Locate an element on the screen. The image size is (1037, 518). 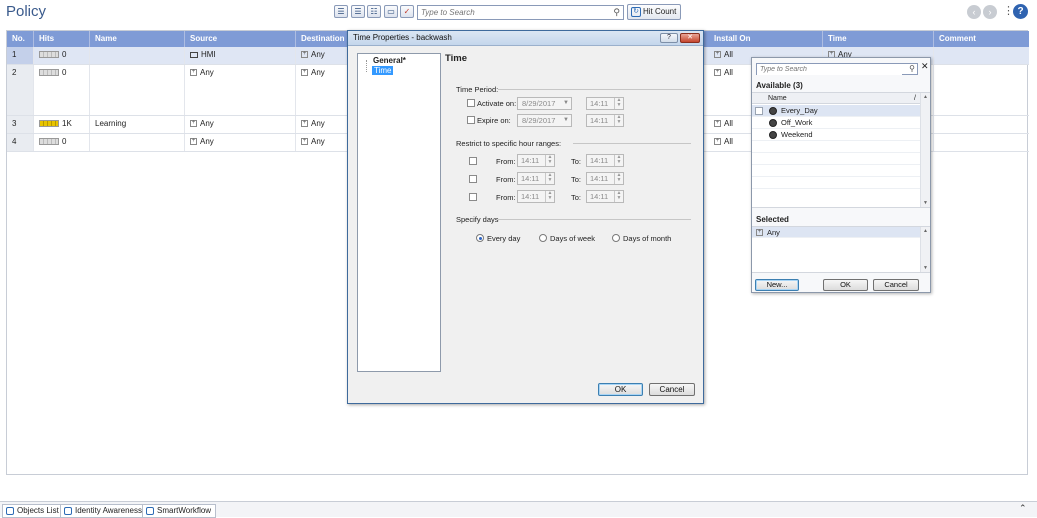
expire-time-spinner: 14:11 ▲ ▼ is located at coordinates (605, 120).